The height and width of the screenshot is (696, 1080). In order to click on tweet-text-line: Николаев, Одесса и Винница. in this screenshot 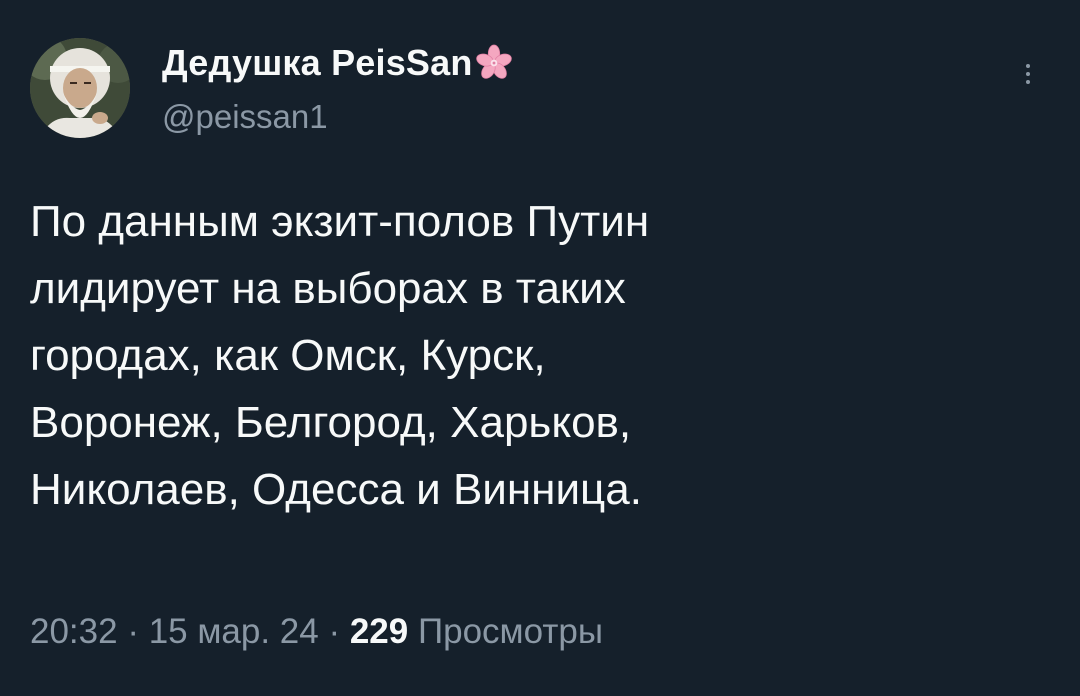, I will do `click(336, 489)`.